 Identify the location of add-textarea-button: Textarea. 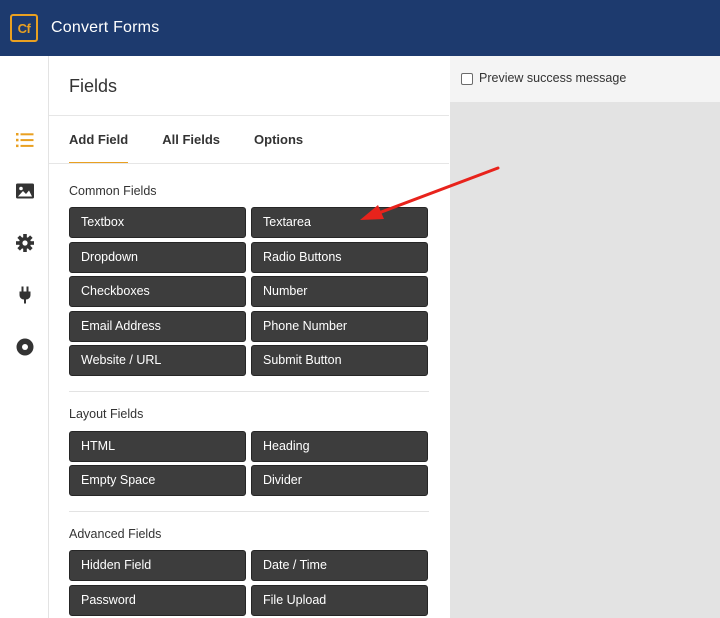
(339, 222).